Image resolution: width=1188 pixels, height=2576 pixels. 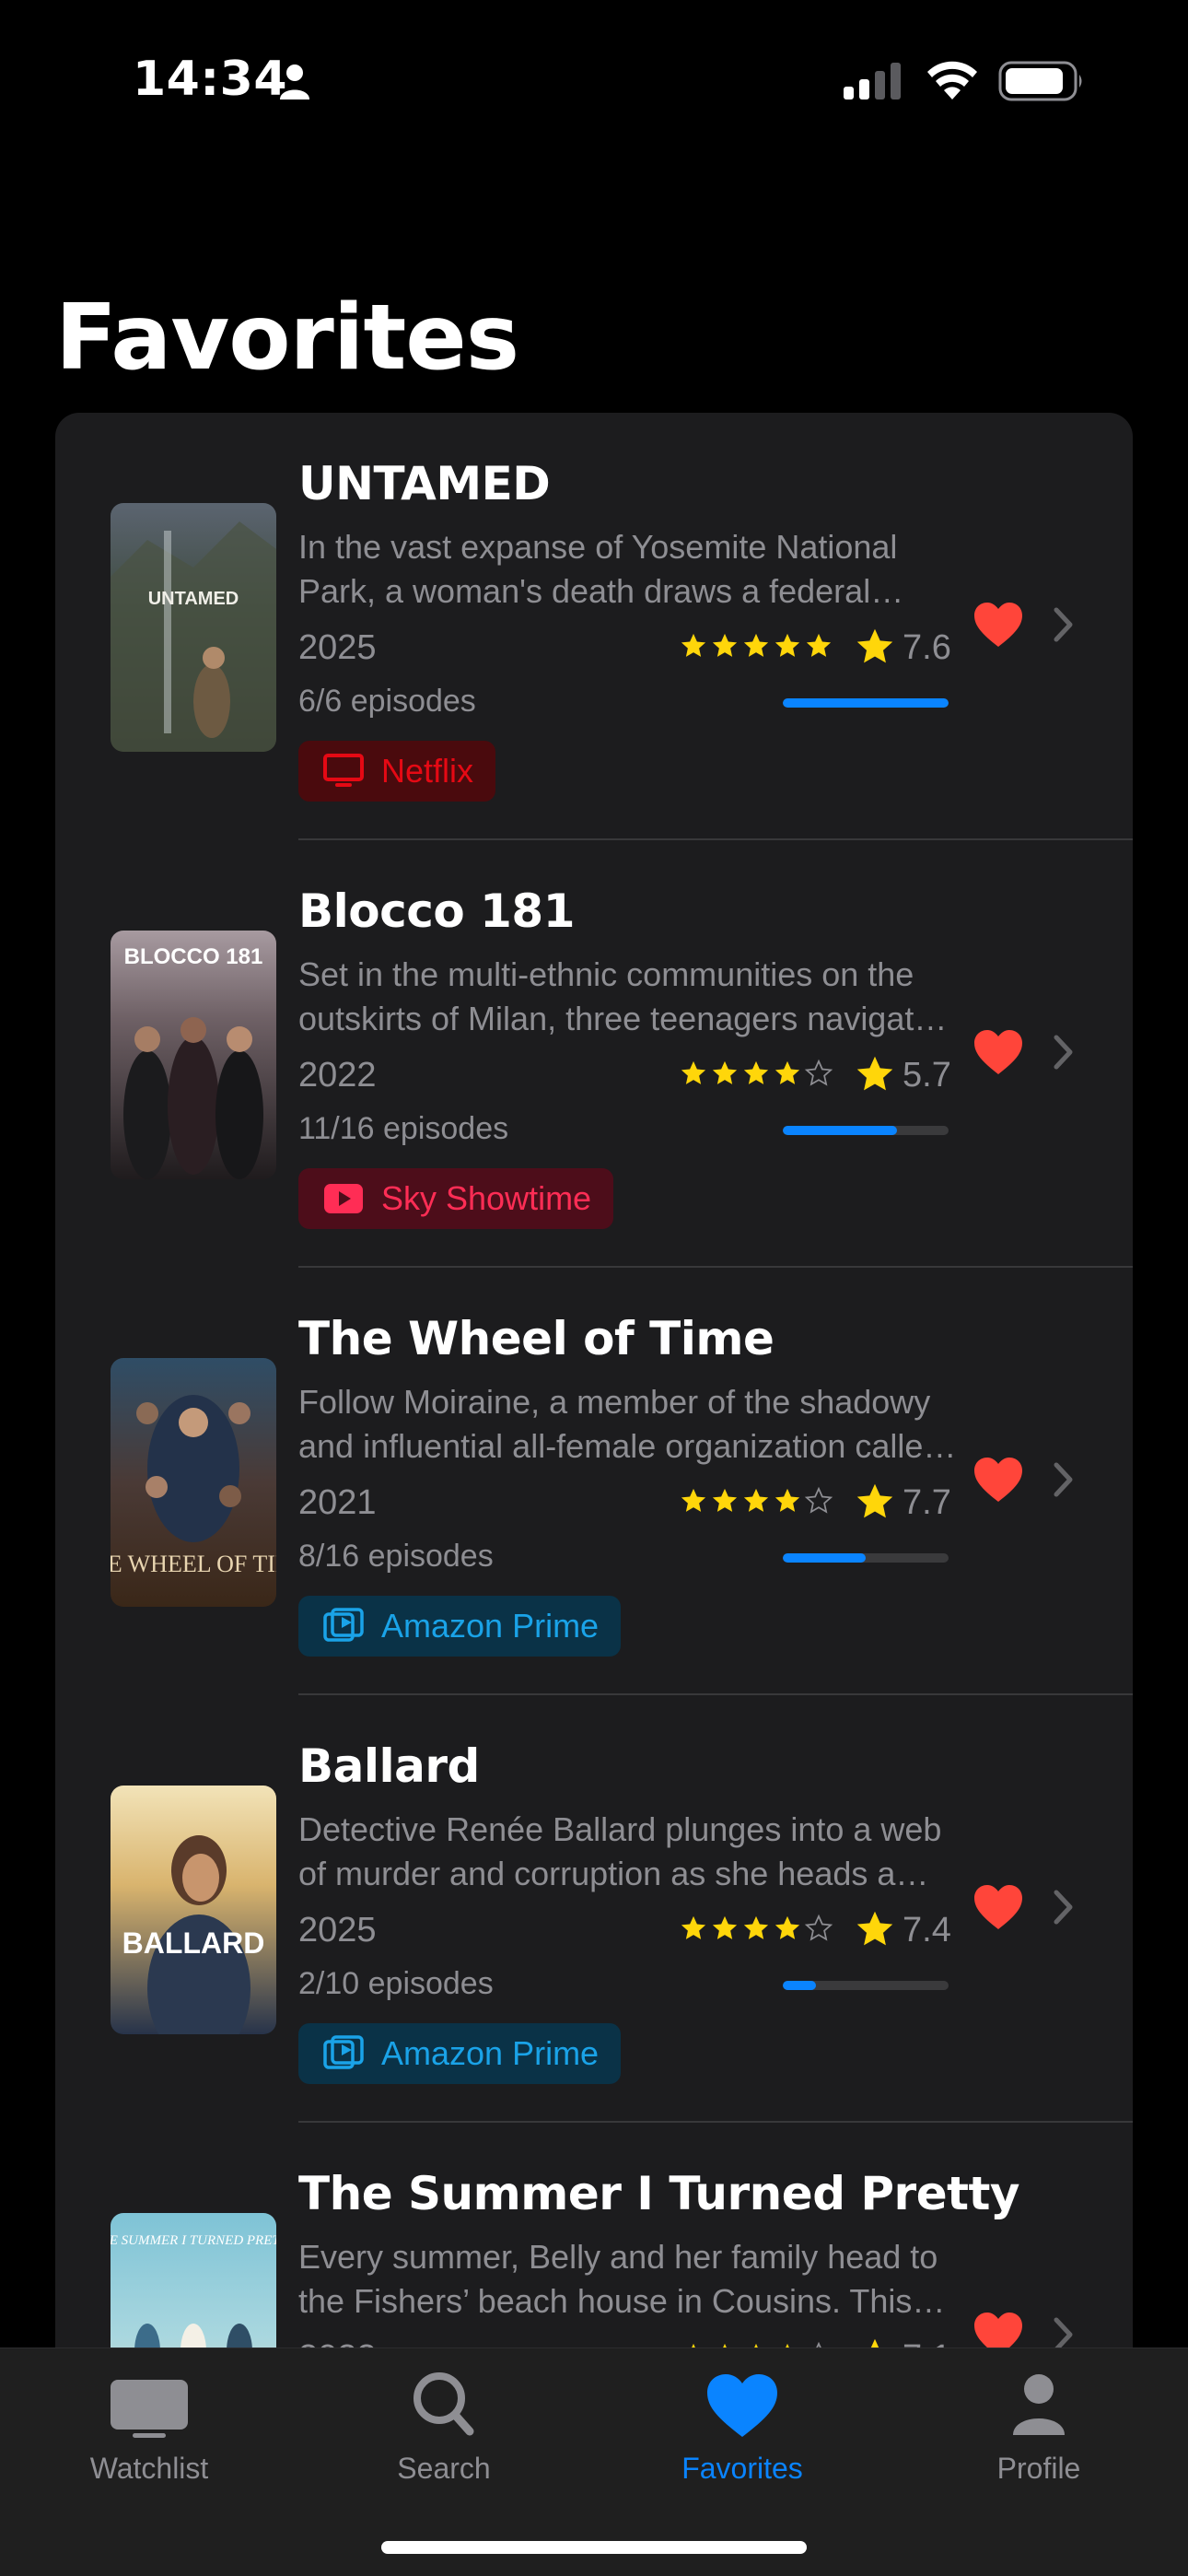 I want to click on tab-label: Watchlist, so click(x=149, y=2469).